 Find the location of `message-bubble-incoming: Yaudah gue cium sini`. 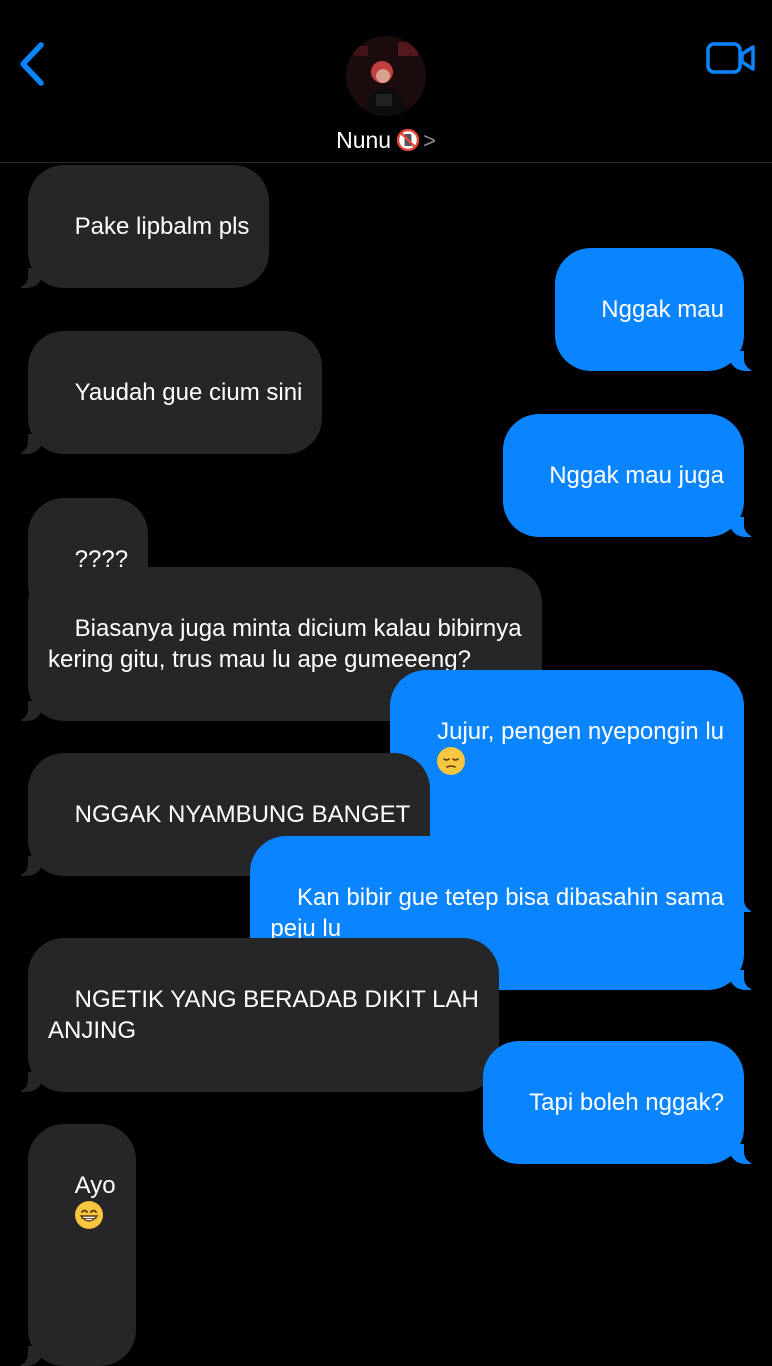

message-bubble-incoming: Yaudah gue cium sini is located at coordinates (165, 392).